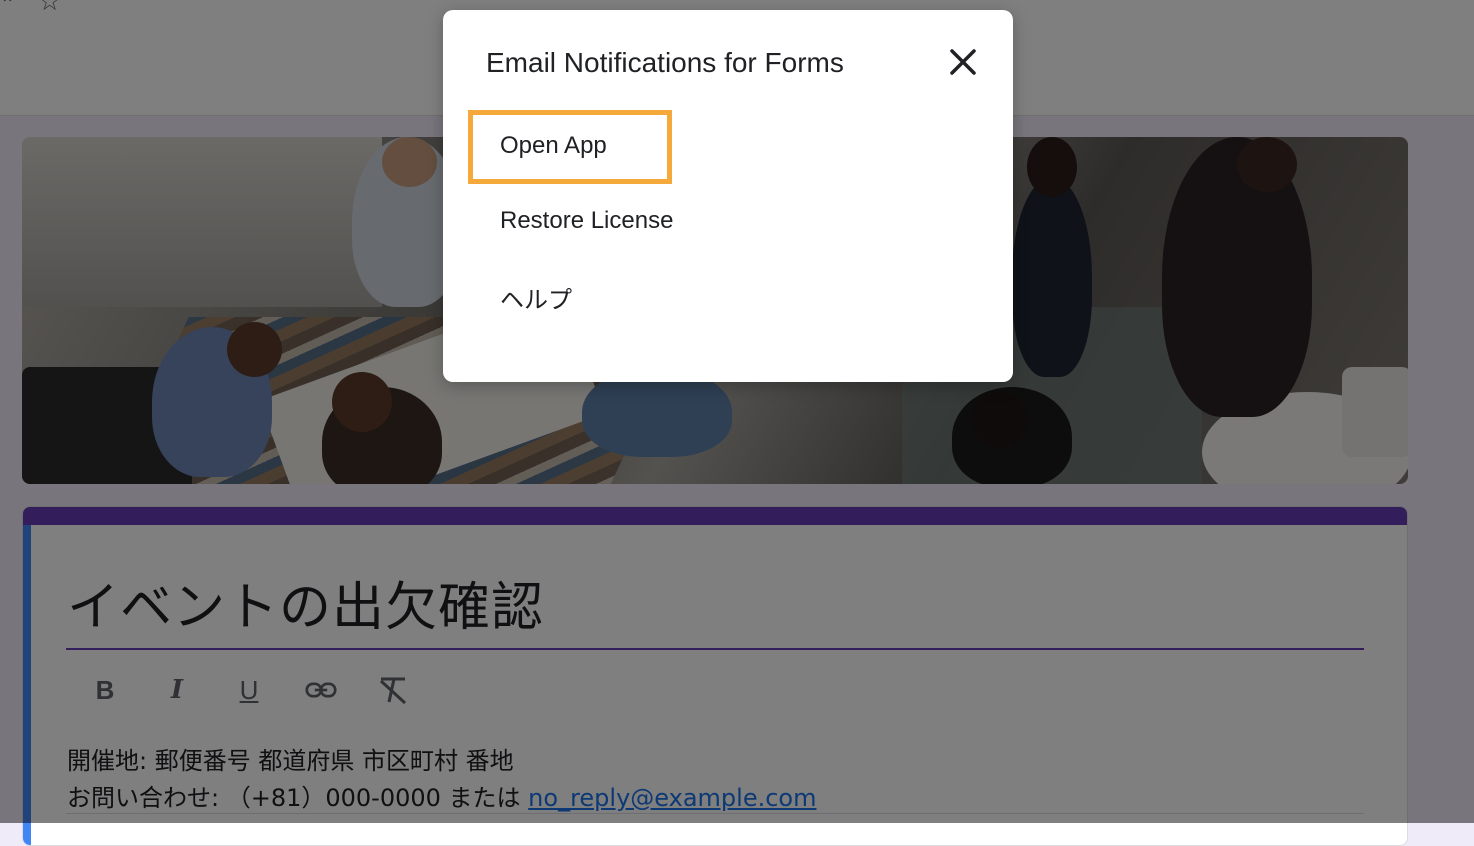 The image size is (1474, 846). Describe the element at coordinates (553, 146) in the screenshot. I see `menu-item-open-app: Open App` at that location.